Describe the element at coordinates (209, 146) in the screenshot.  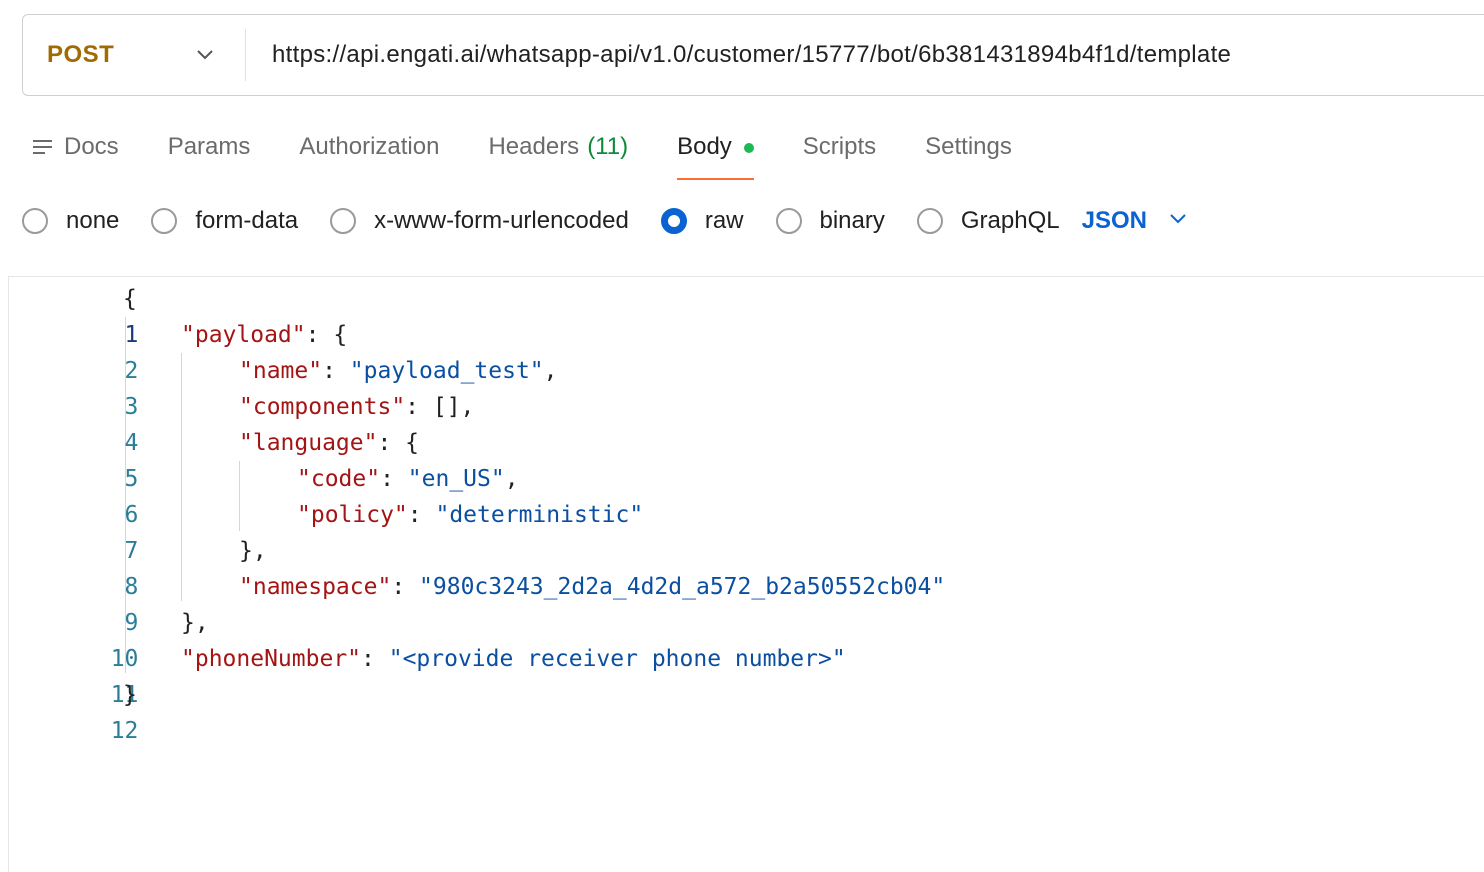
I see `tab-label: Params` at that location.